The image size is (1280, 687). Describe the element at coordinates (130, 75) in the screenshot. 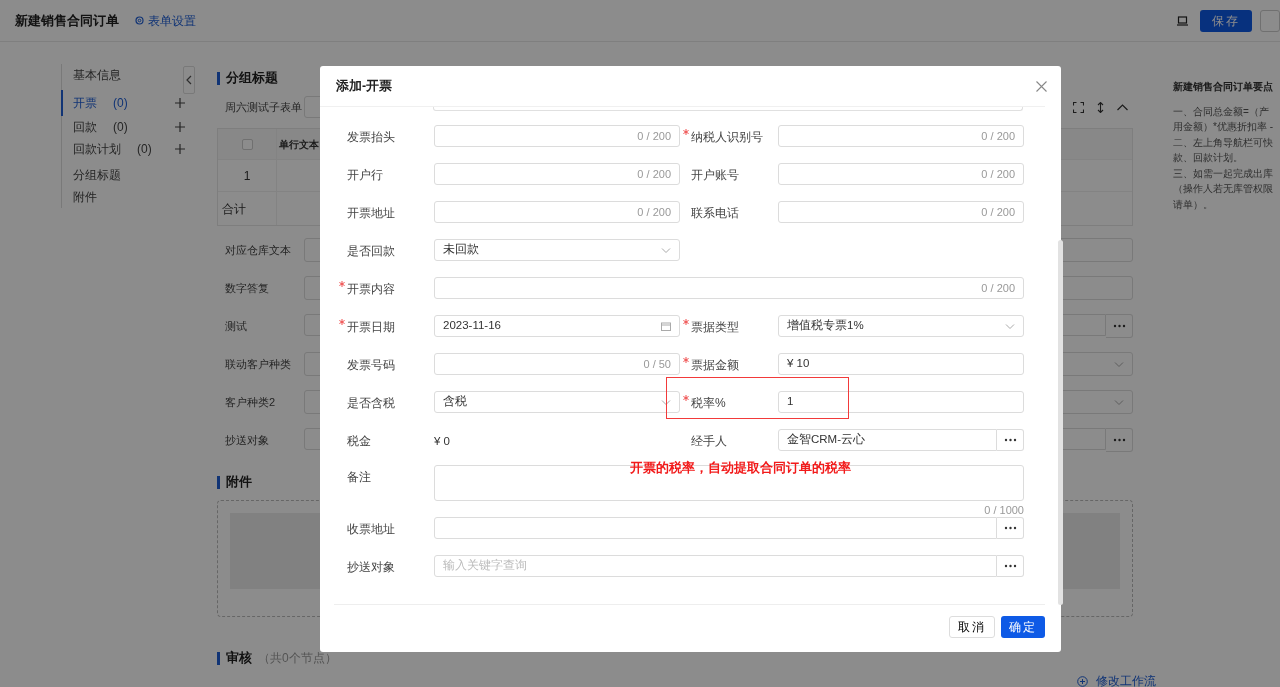

I see `nav-item: 基本信息` at that location.